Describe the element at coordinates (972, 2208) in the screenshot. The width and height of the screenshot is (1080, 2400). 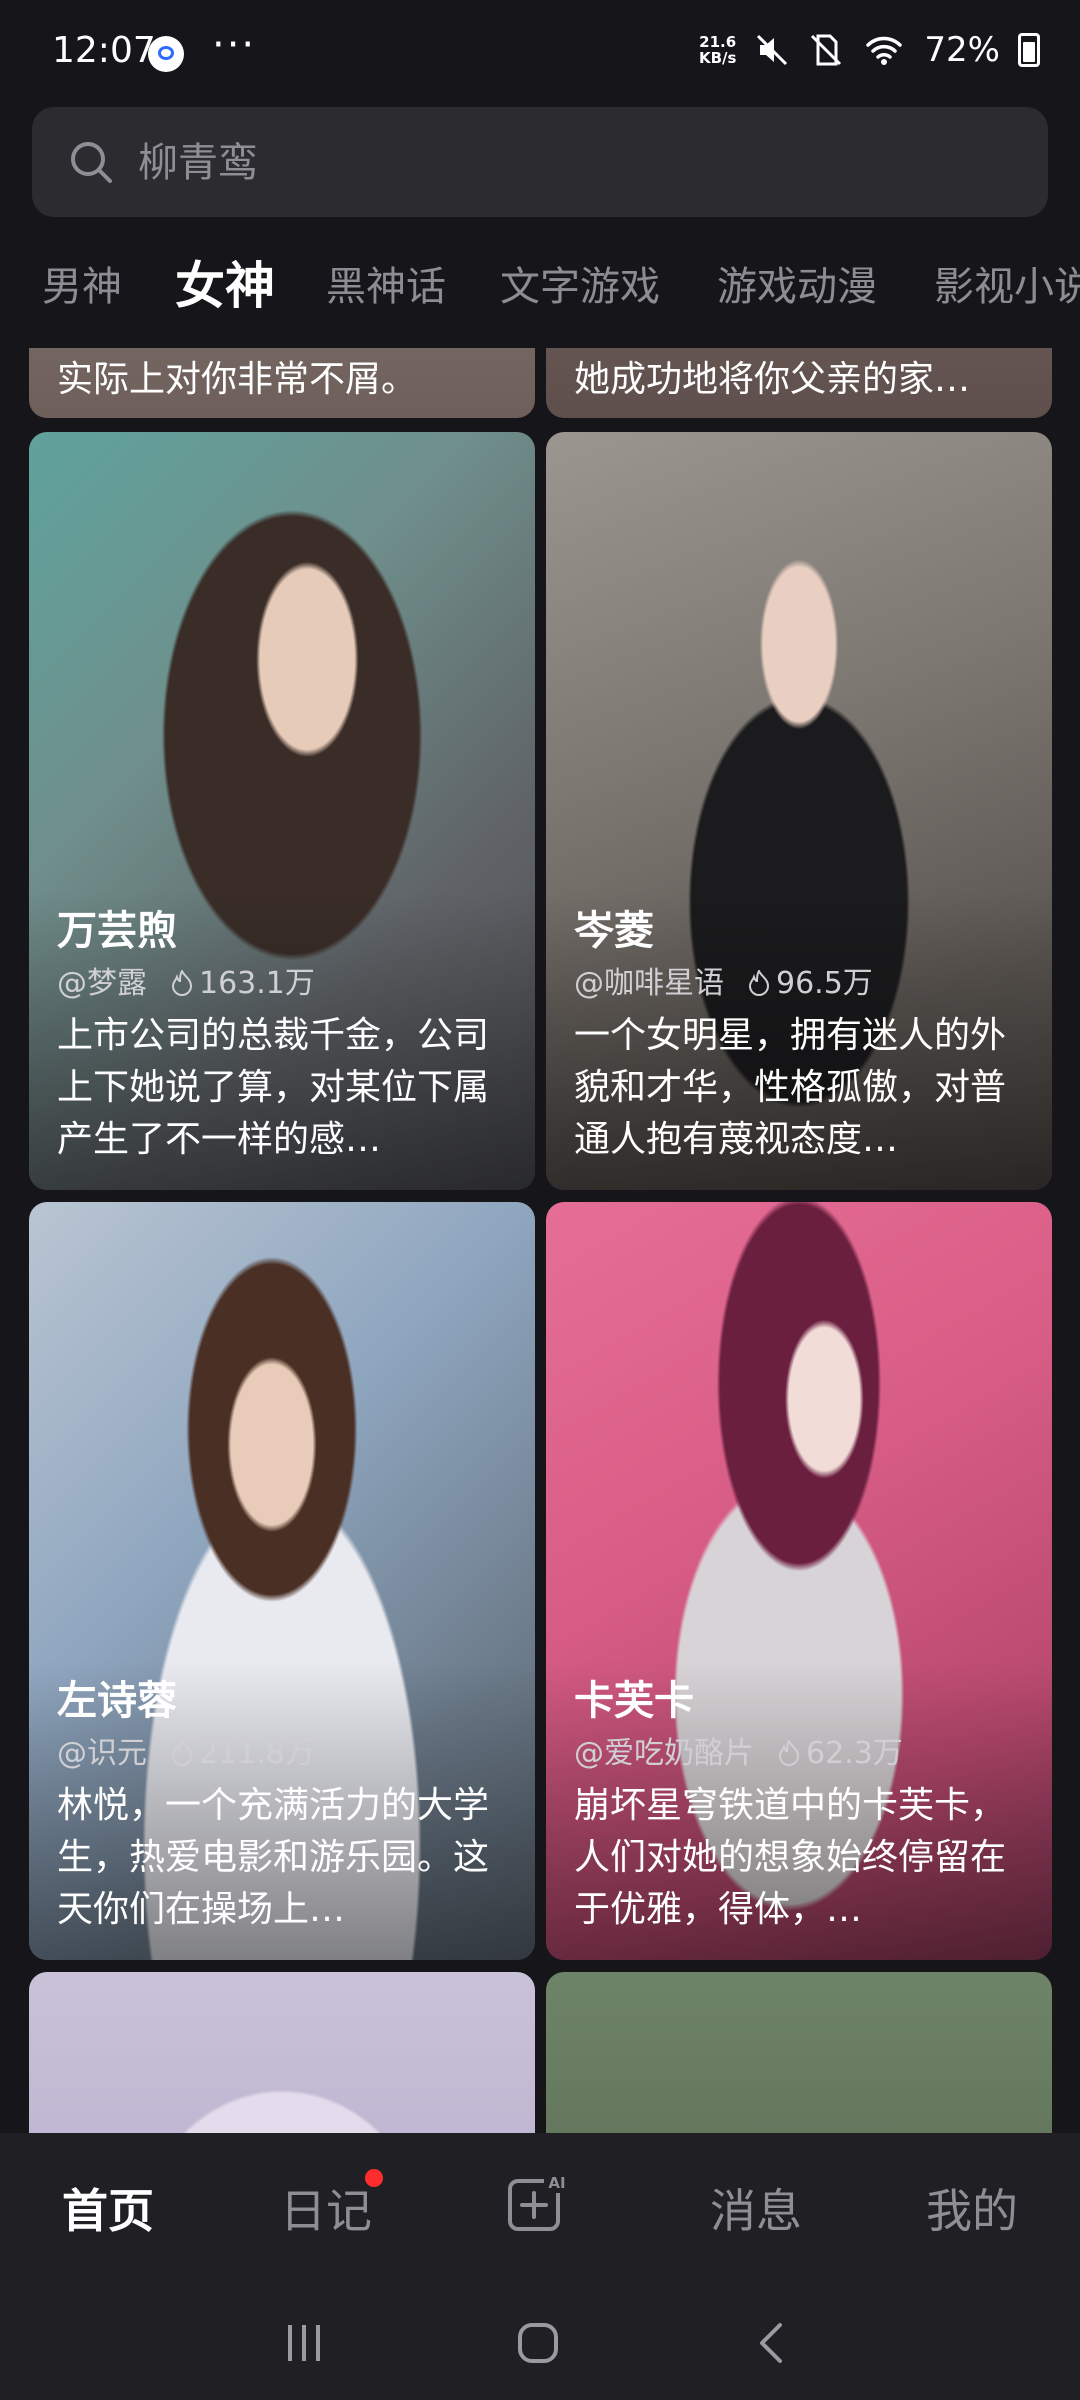
I see `nav-me: 我的` at that location.